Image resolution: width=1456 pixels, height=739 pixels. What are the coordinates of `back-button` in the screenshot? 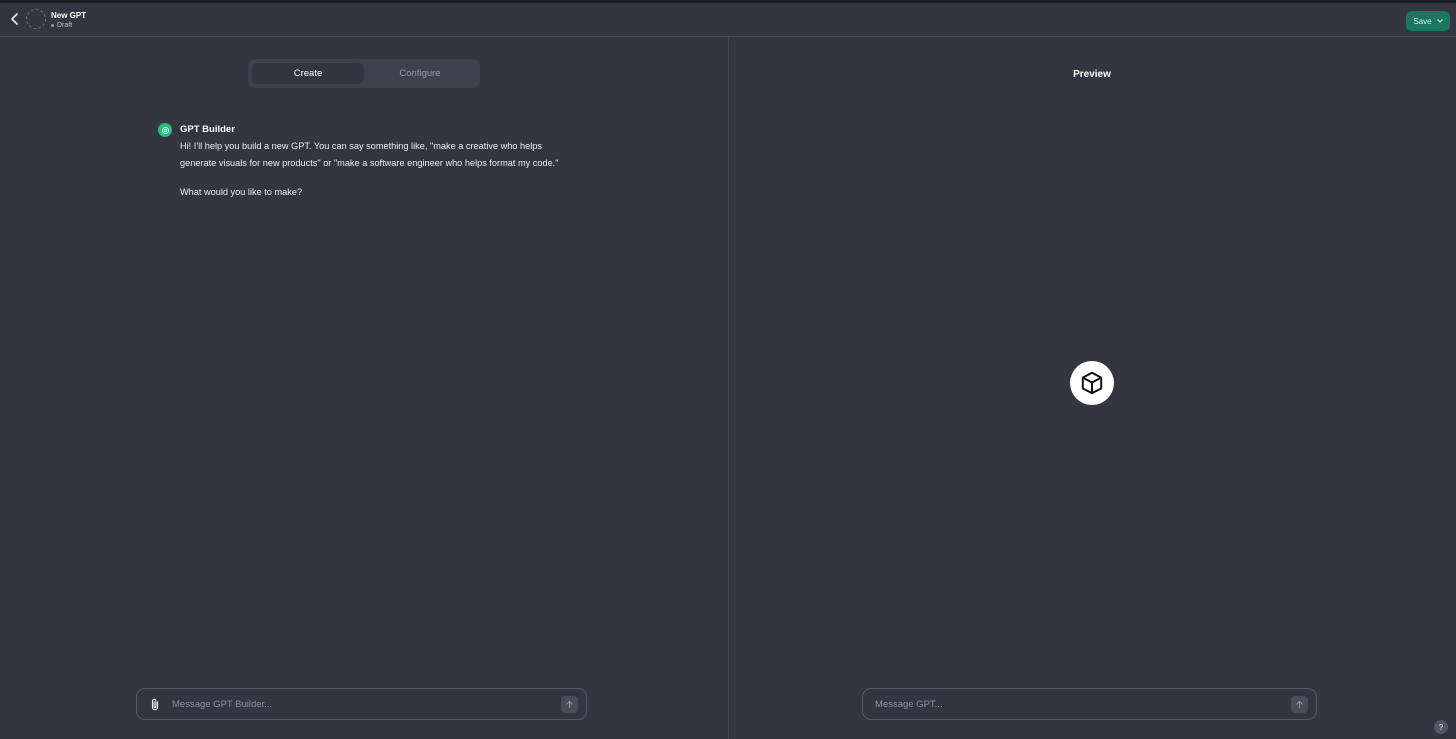 It's located at (15, 19).